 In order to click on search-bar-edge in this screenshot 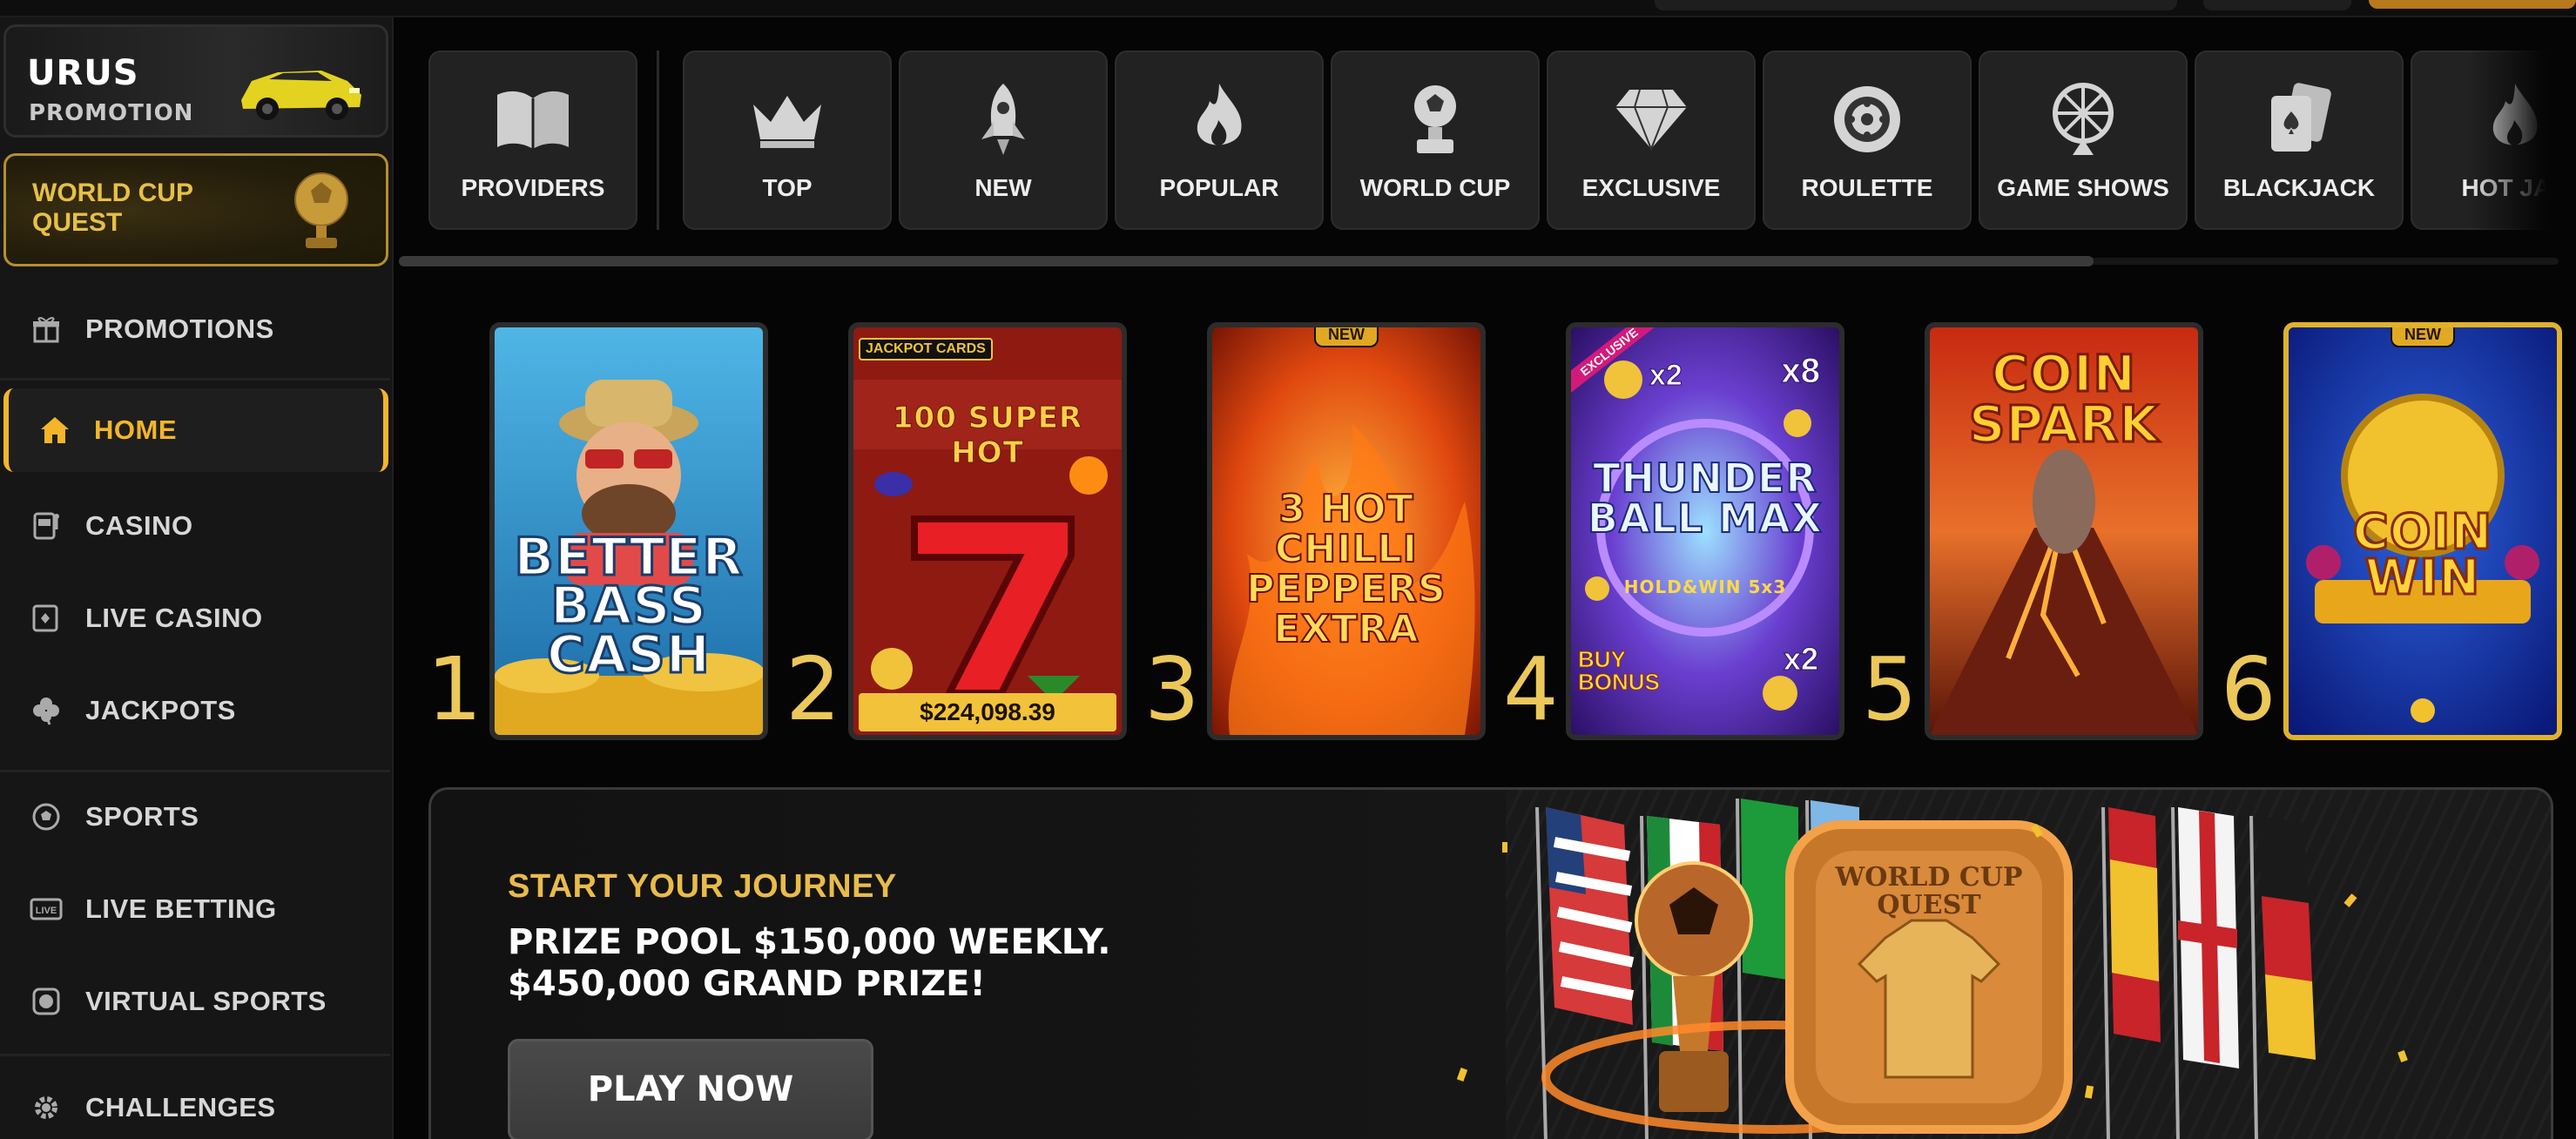, I will do `click(1916, 5)`.